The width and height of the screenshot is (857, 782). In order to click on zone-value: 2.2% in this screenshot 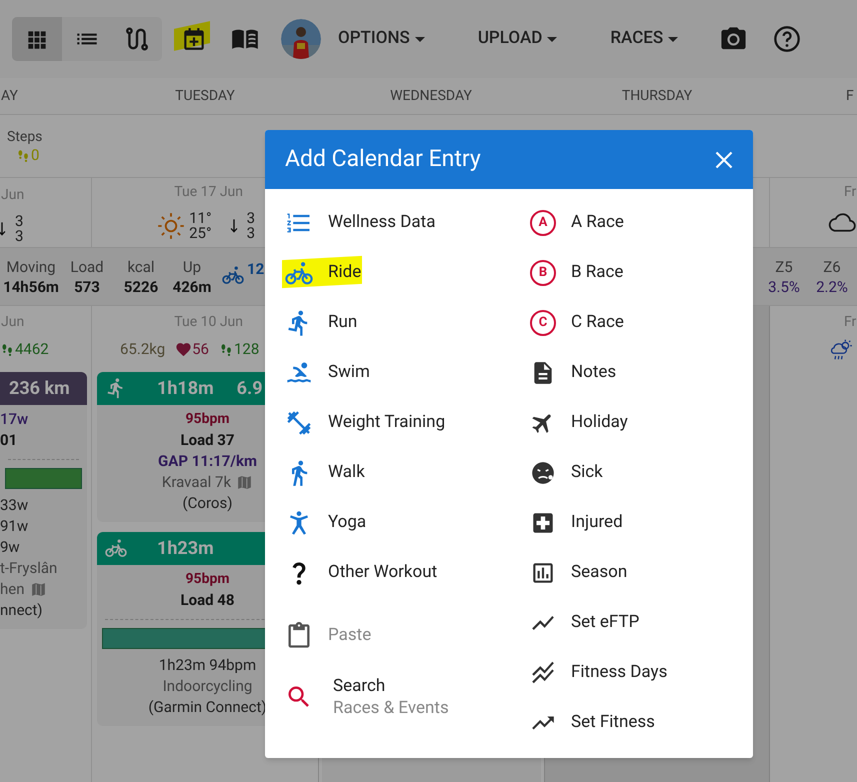, I will do `click(832, 286)`.